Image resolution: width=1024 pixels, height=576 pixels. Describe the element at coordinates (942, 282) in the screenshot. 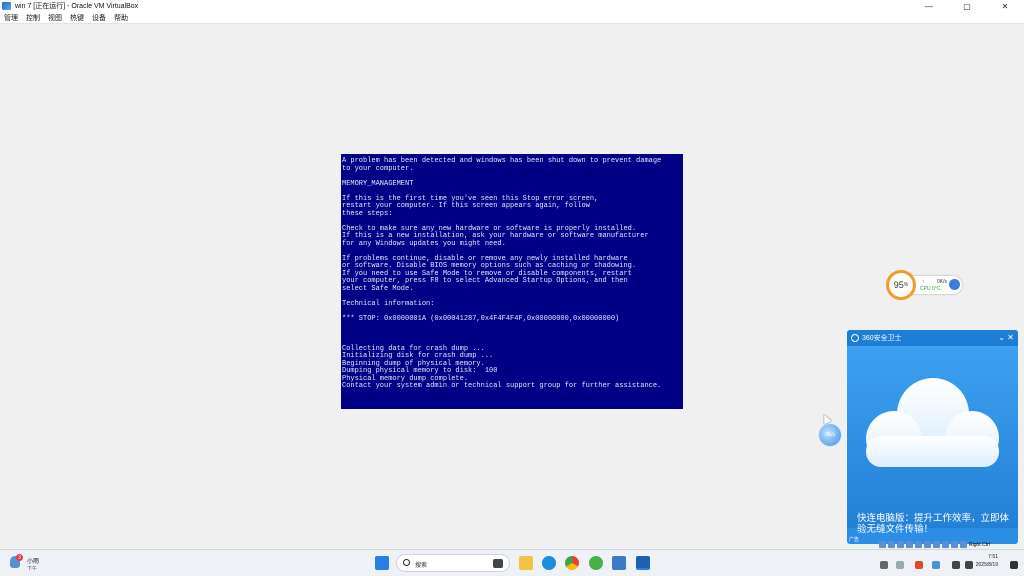

I see `network-speed: 0K/s` at that location.